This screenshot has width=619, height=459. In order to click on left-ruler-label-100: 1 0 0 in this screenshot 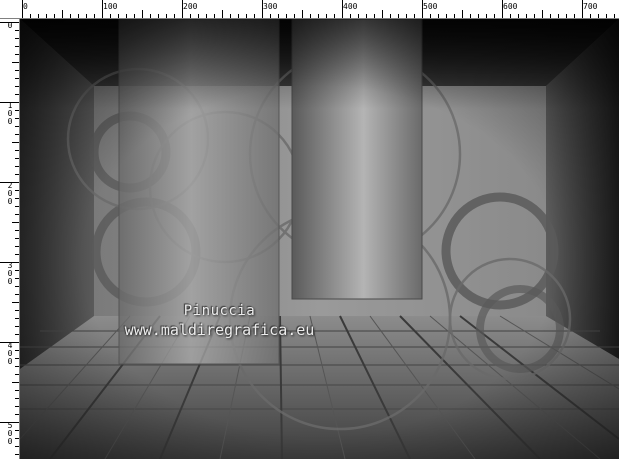, I will do `click(10, 113)`.